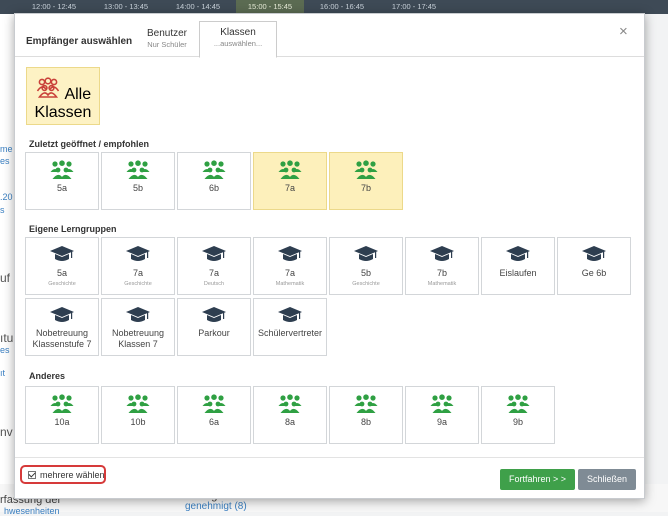 This screenshot has height=516, width=668. What do you see at coordinates (72, 475) in the screenshot?
I see `multi-select-label: mehrere wählen` at bounding box center [72, 475].